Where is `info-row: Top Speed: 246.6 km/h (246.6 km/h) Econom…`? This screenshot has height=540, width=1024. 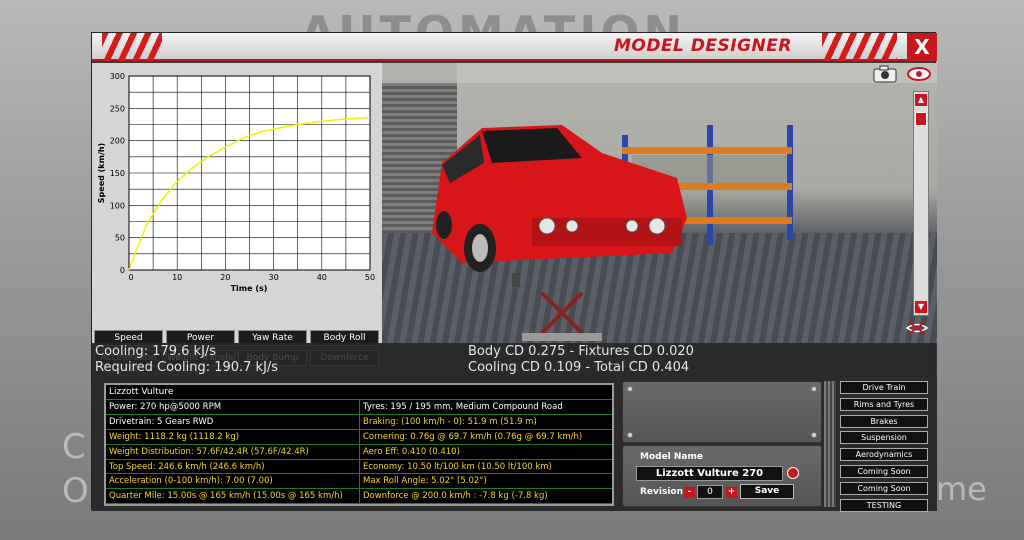 info-row: Top Speed: 246.6 km/h (246.6 km/h) Econom… is located at coordinates (359, 467).